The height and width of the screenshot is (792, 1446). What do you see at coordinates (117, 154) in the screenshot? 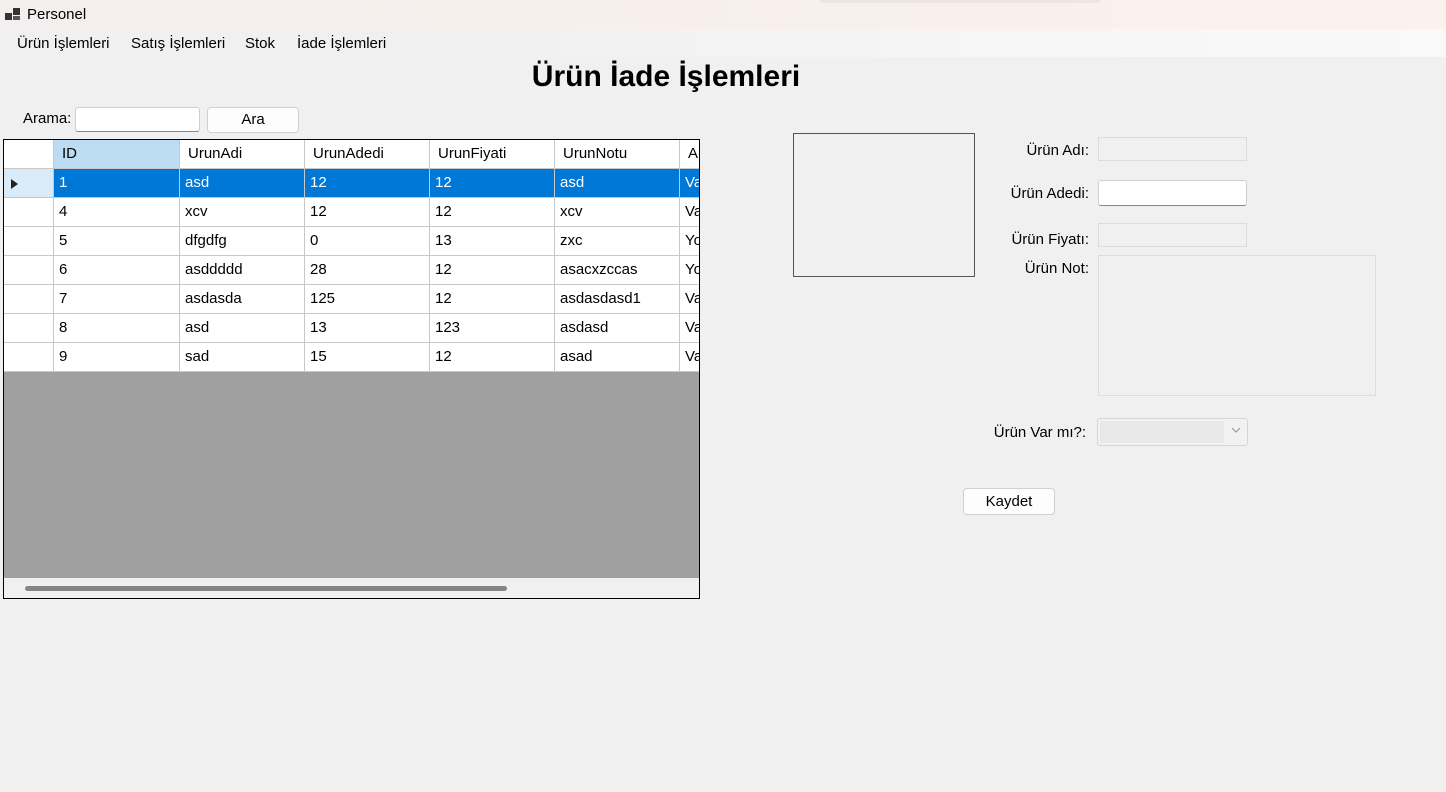
I see `column-header-id: ID` at bounding box center [117, 154].